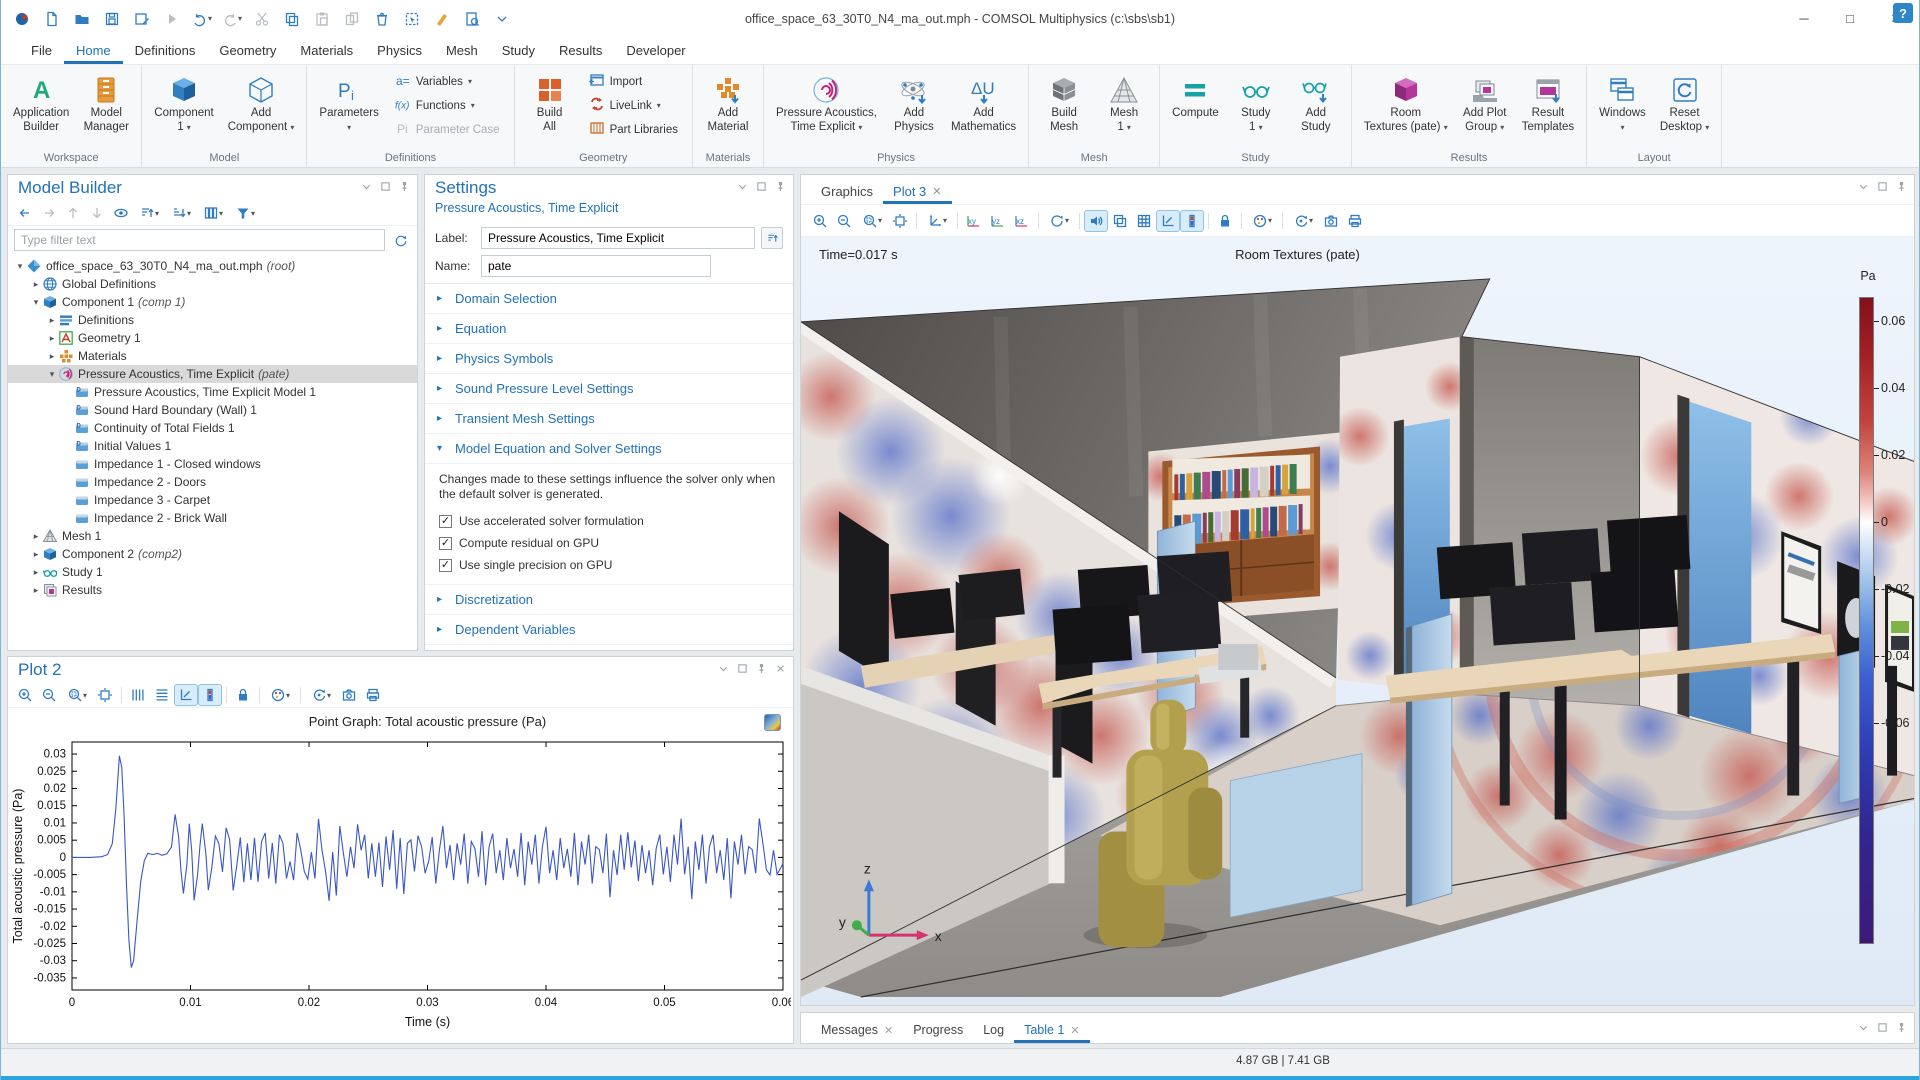  Describe the element at coordinates (212, 572) in the screenshot. I see `tree-item-study-1: ▸ Study 1` at that location.